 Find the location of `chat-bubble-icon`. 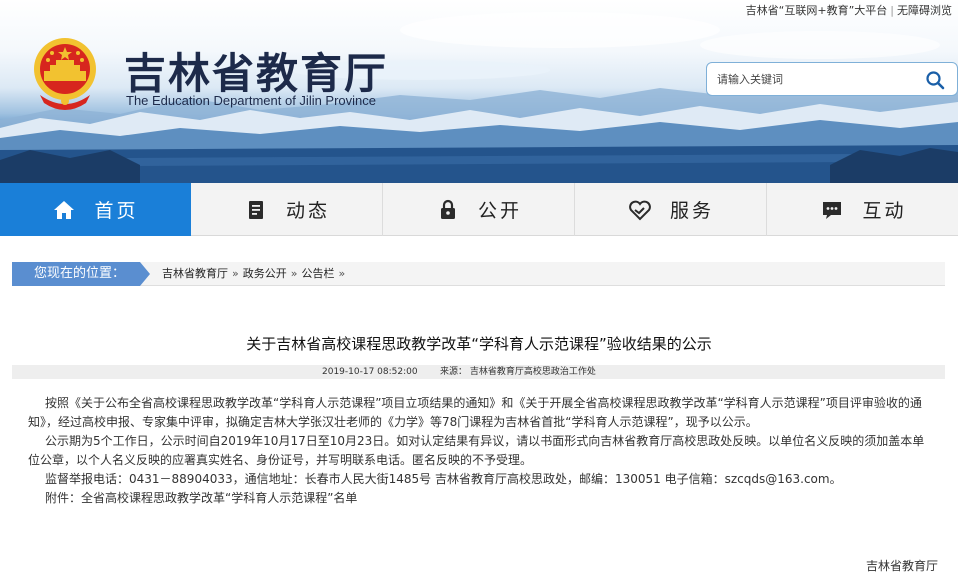

chat-bubble-icon is located at coordinates (832, 210).